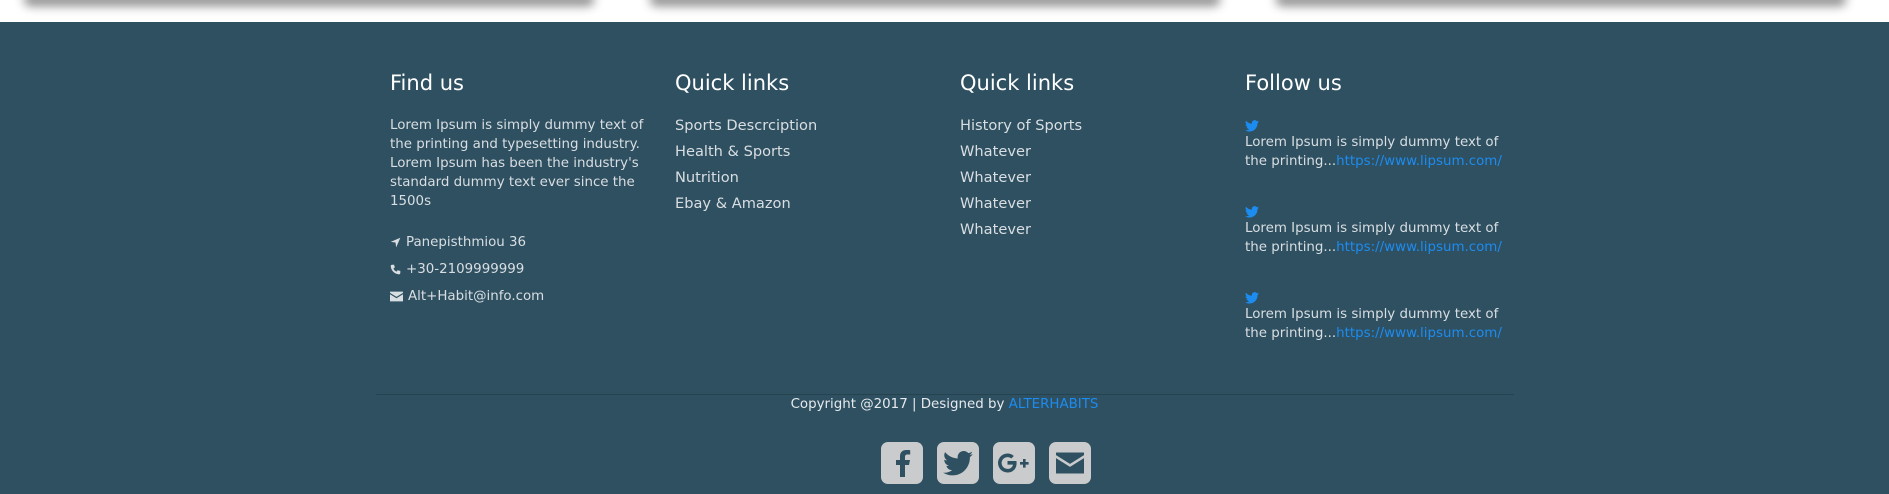 The image size is (1889, 494). Describe the element at coordinates (395, 242) in the screenshot. I see `location-arrow-icon` at that location.